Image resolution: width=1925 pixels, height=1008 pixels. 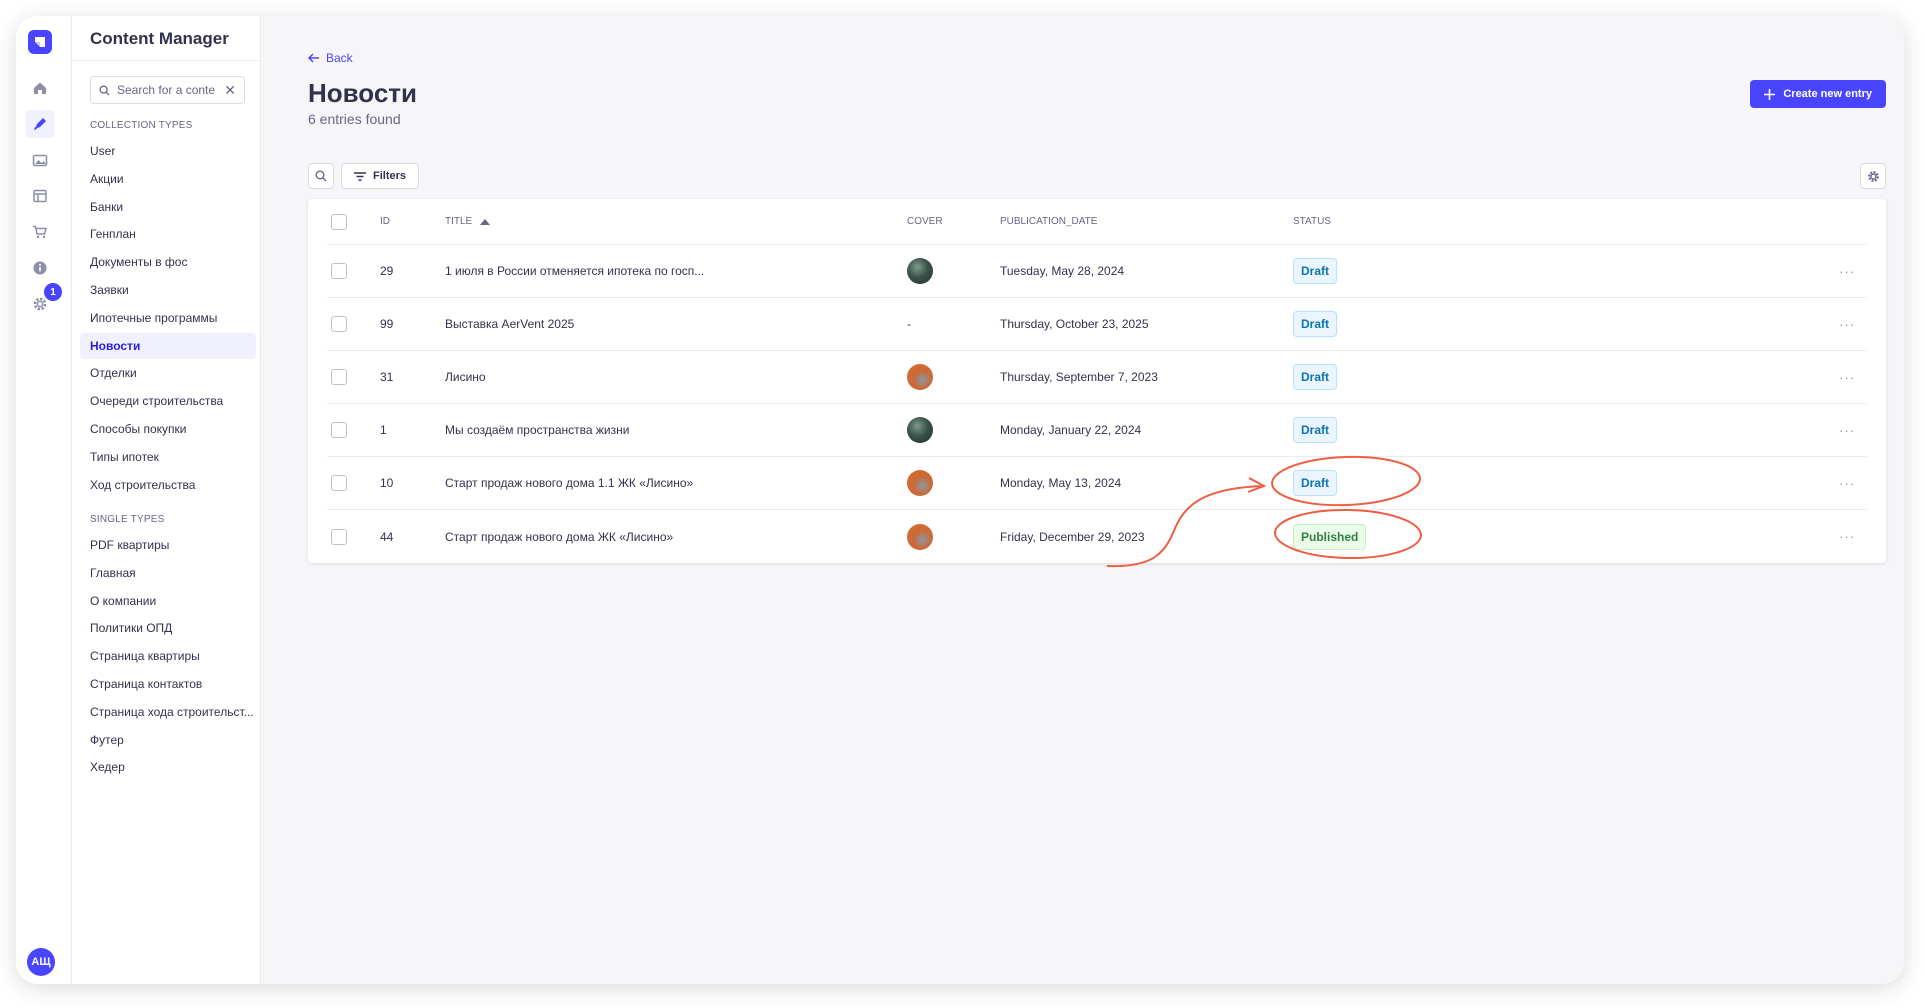 I want to click on content-manager-icon, so click(x=40, y=124).